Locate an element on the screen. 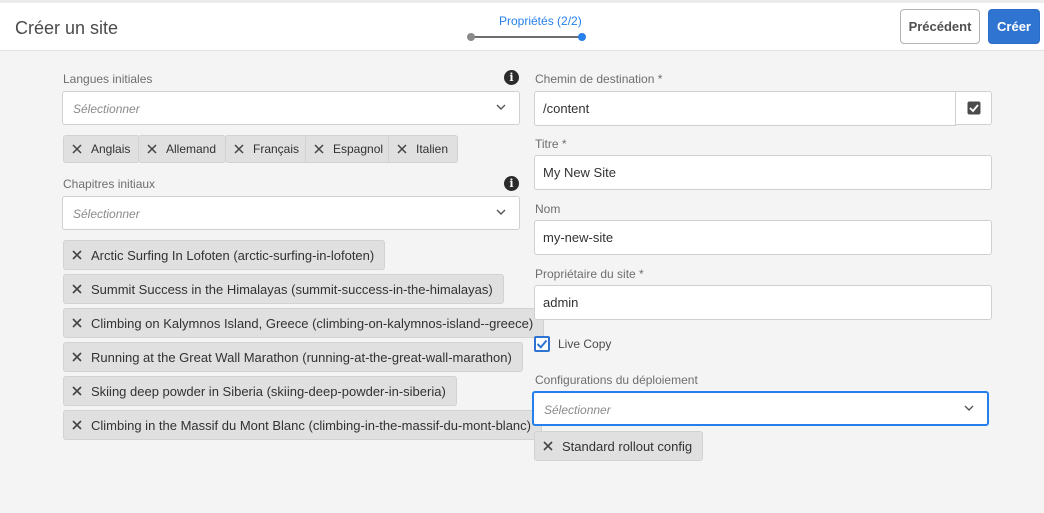 This screenshot has width=1044, height=513. language-tag-francais: Français is located at coordinates (267, 149).